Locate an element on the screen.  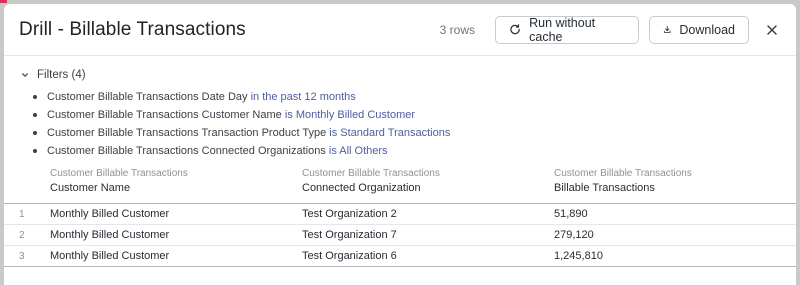
index-column-header is located at coordinates (27, 184).